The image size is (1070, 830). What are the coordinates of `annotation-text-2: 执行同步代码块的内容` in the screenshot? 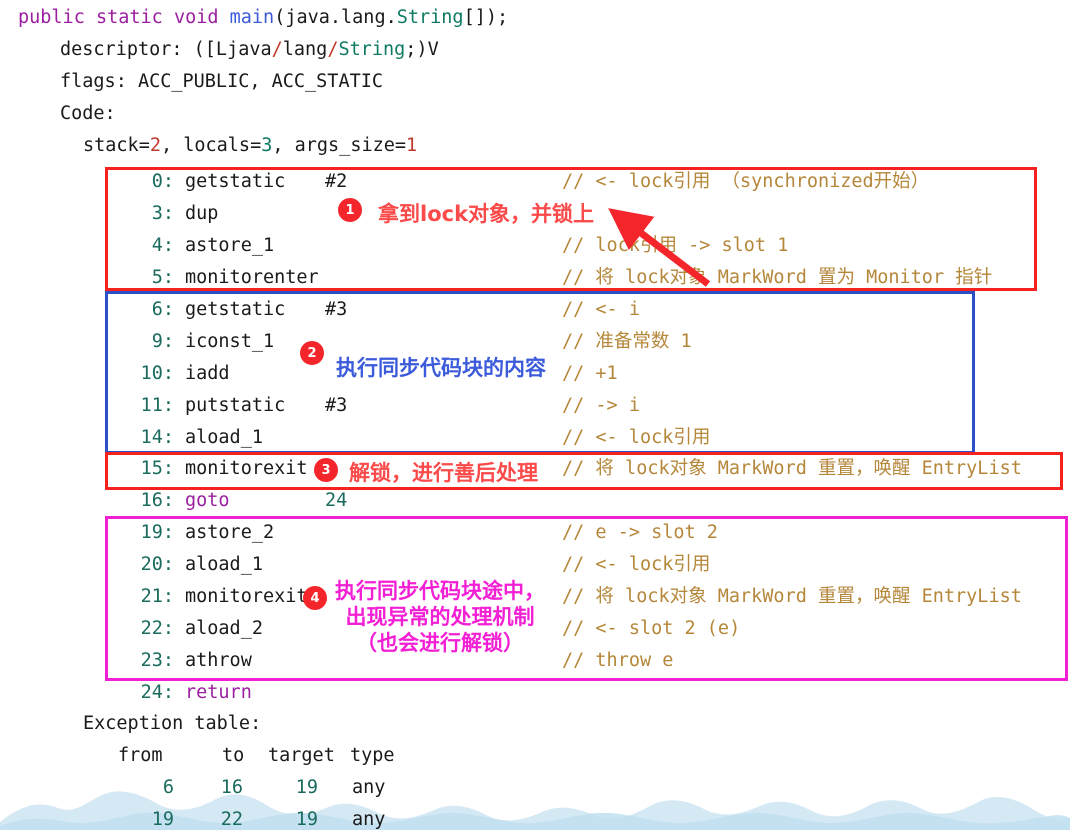 It's located at (441, 368).